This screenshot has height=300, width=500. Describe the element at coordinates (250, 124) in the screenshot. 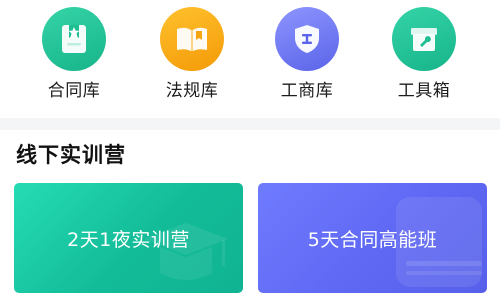

I see `section-divider` at that location.